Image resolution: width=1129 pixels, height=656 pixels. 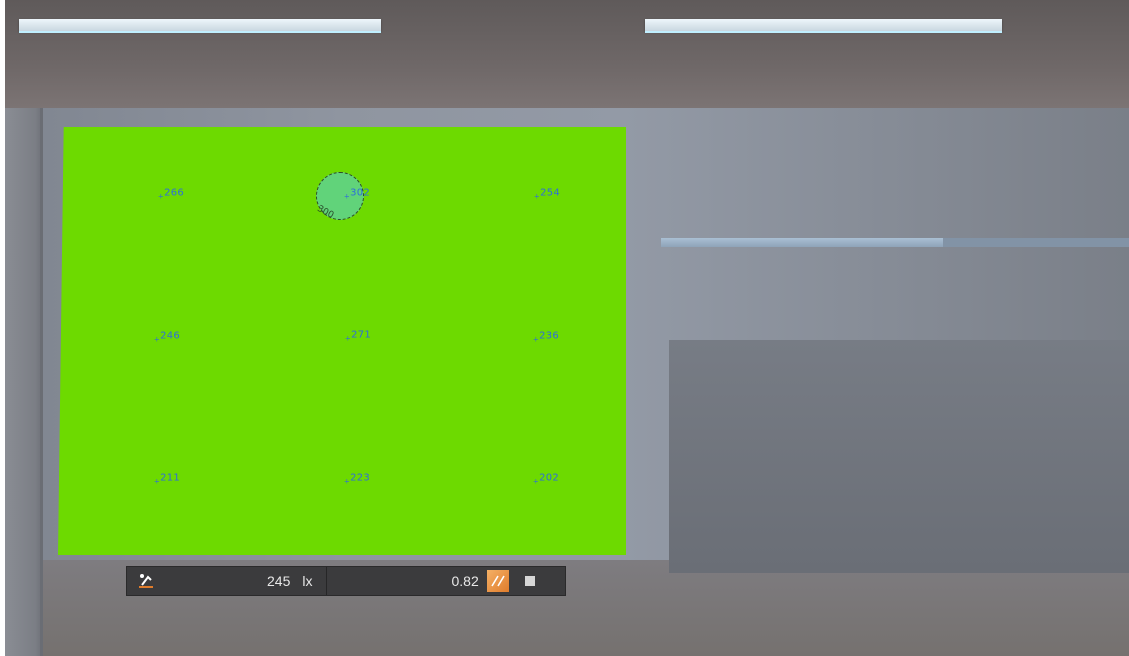 What do you see at coordinates (327, 581) in the screenshot?
I see `toolbar-divider` at bounding box center [327, 581].